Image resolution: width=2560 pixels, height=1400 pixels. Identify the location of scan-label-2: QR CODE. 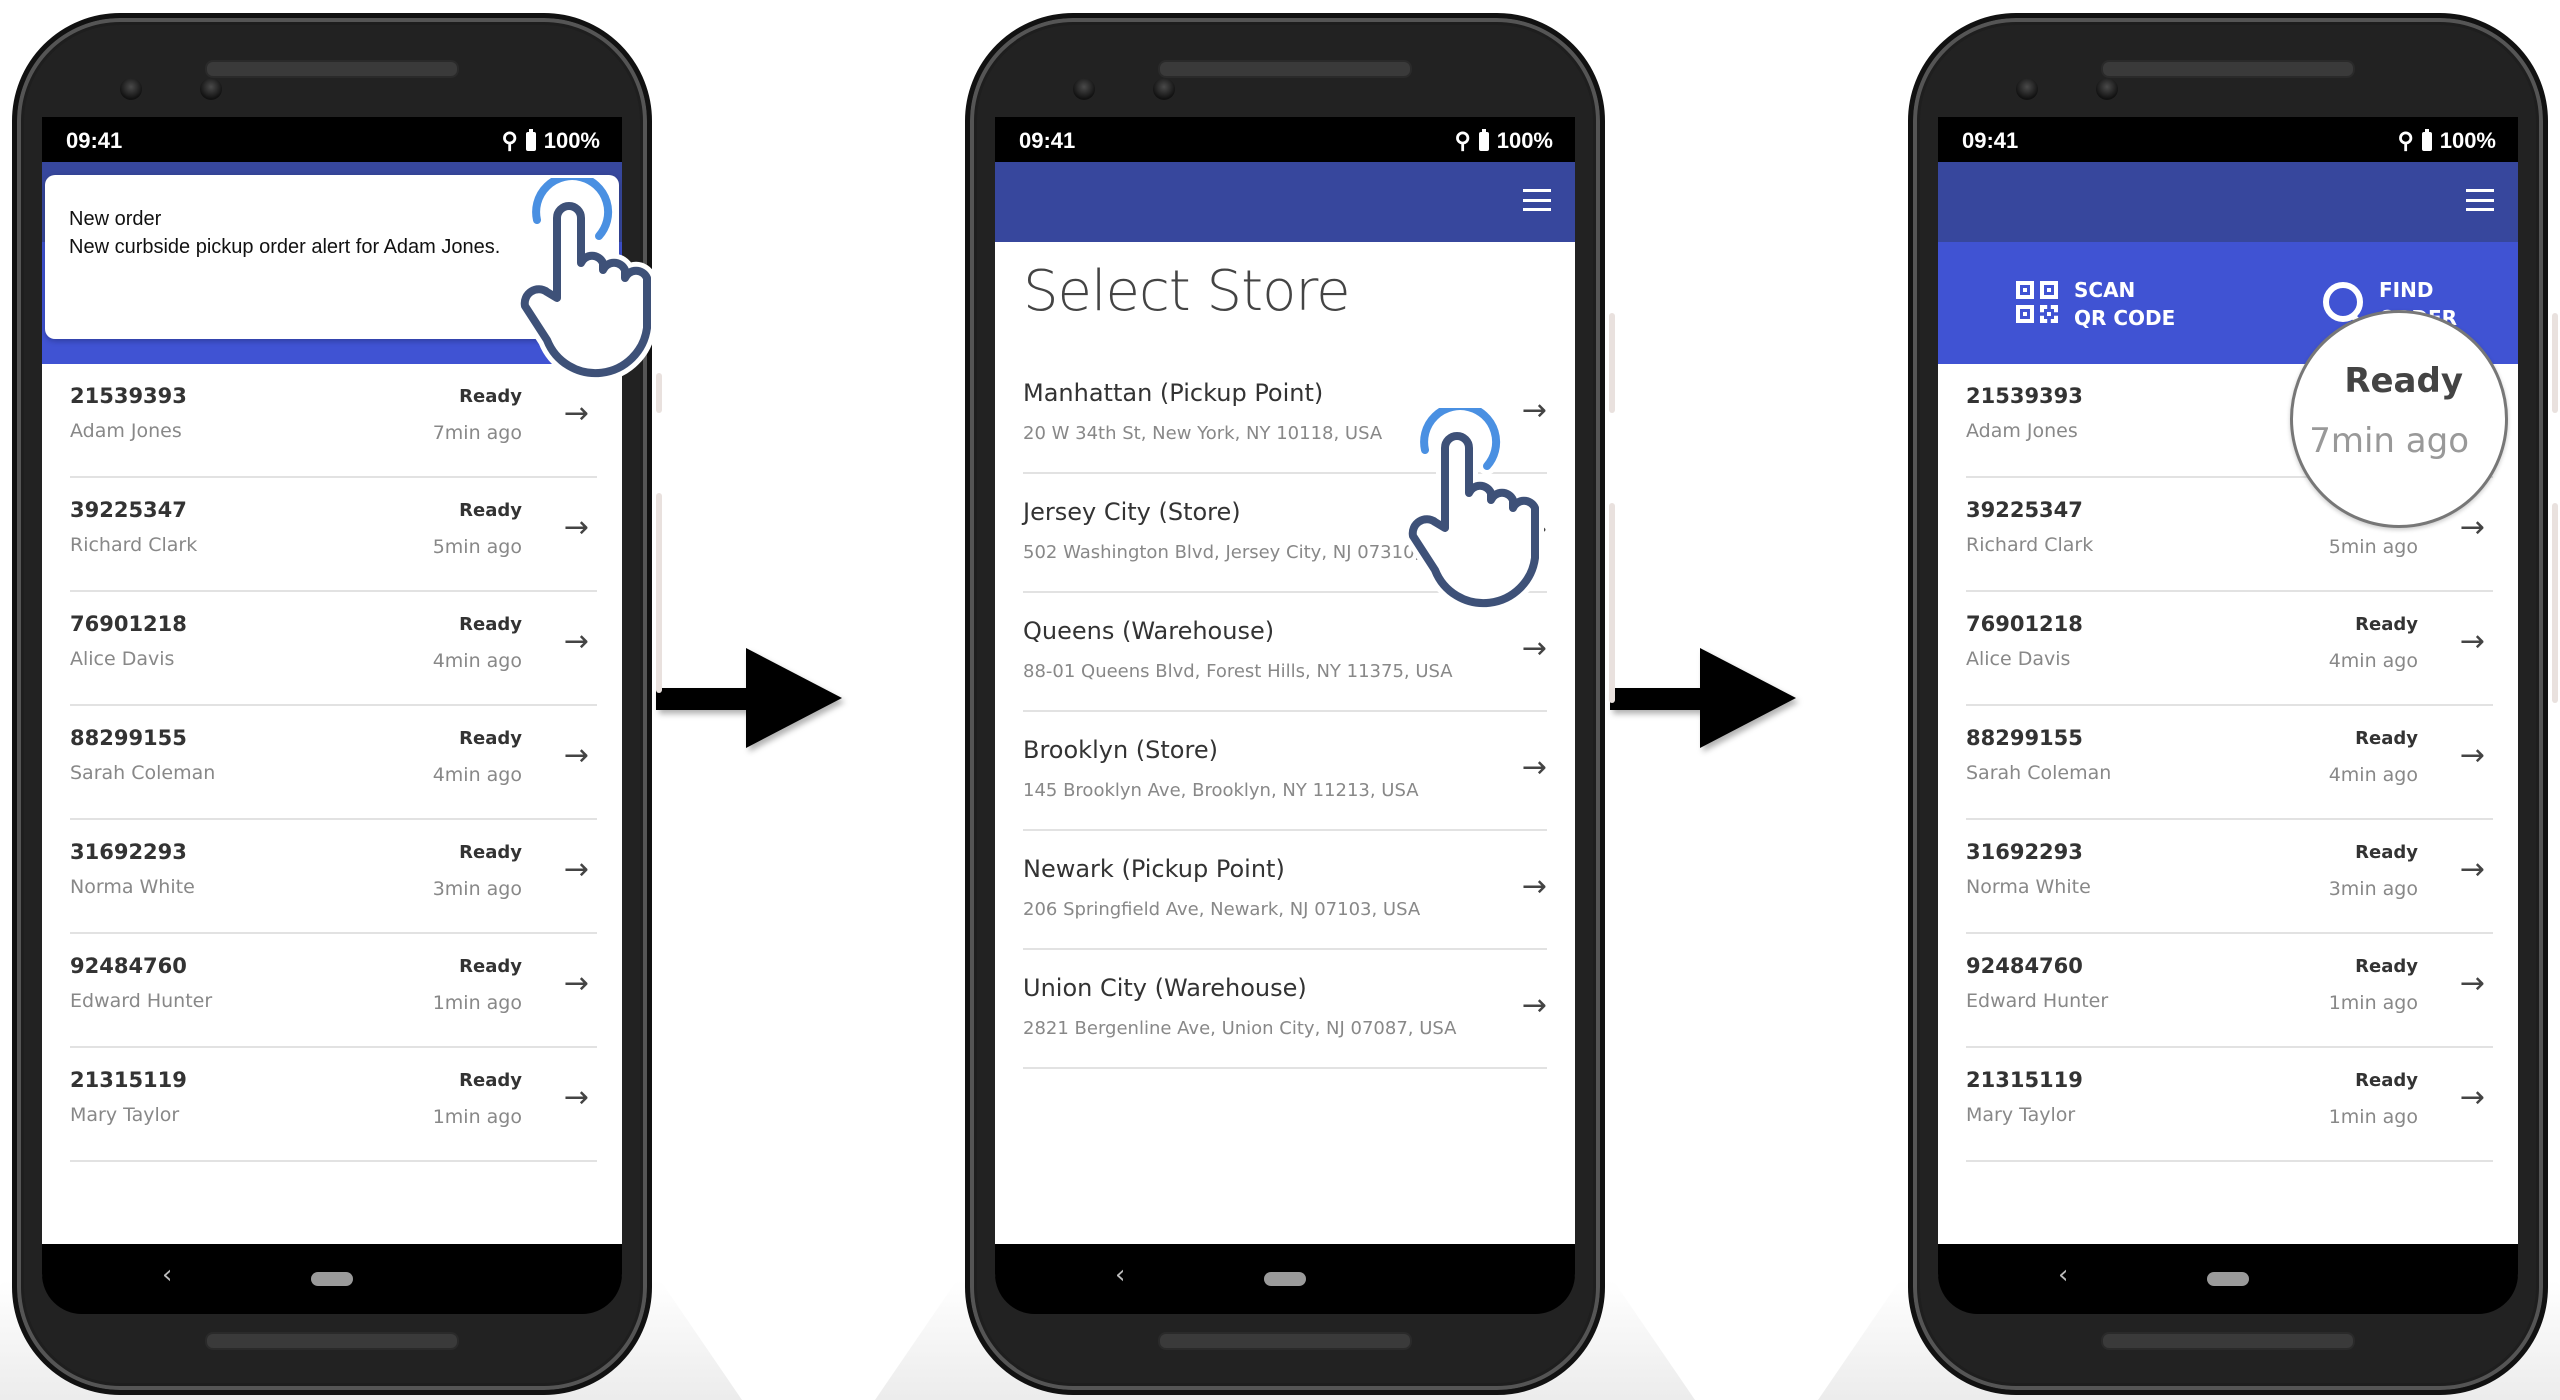
(2125, 318).